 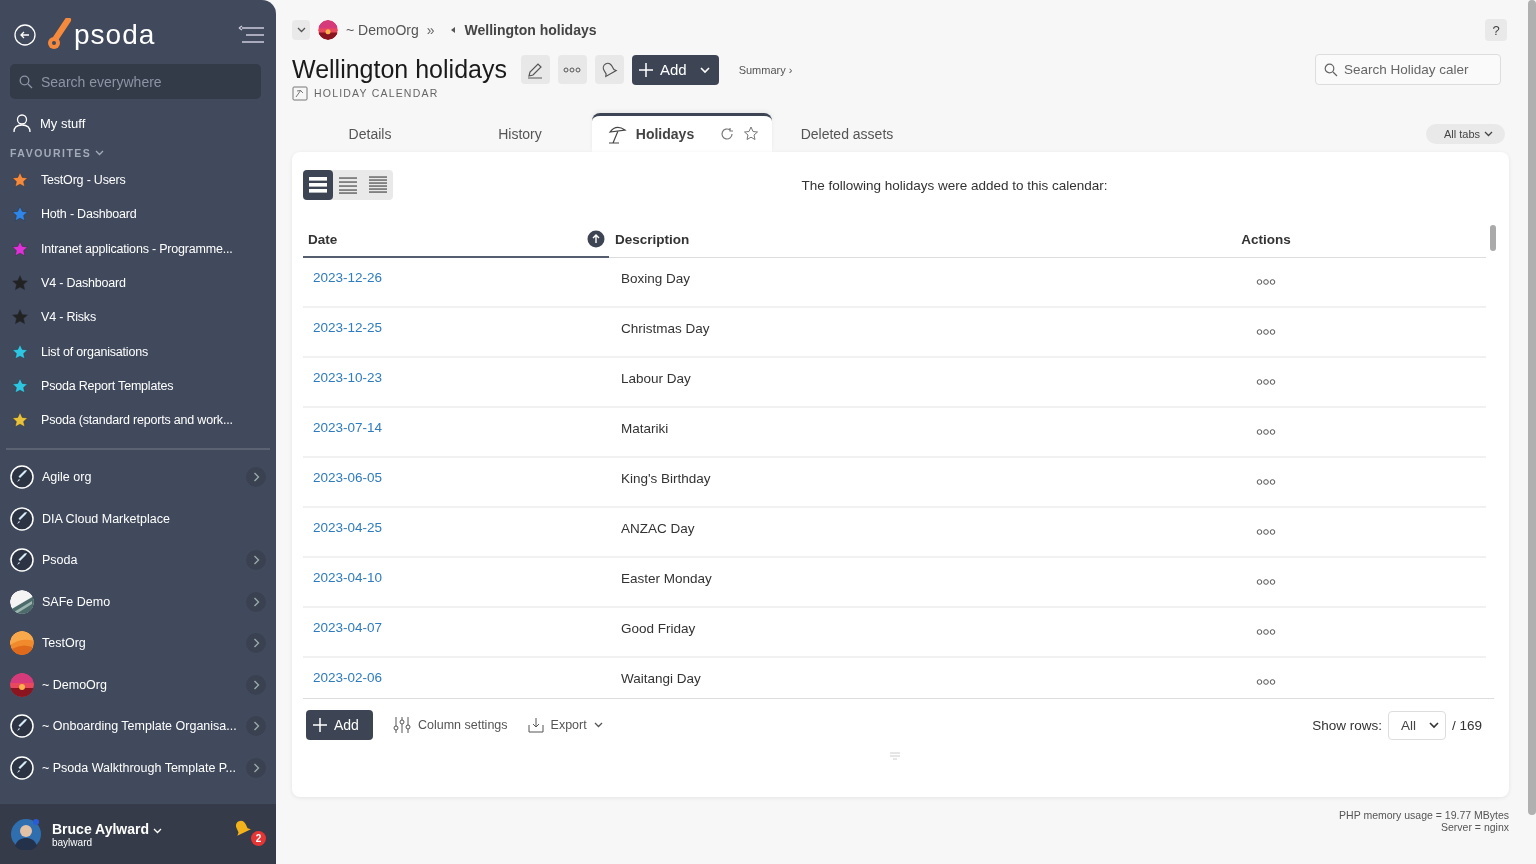 I want to click on search-field: Search everywhere, so click(x=135, y=81).